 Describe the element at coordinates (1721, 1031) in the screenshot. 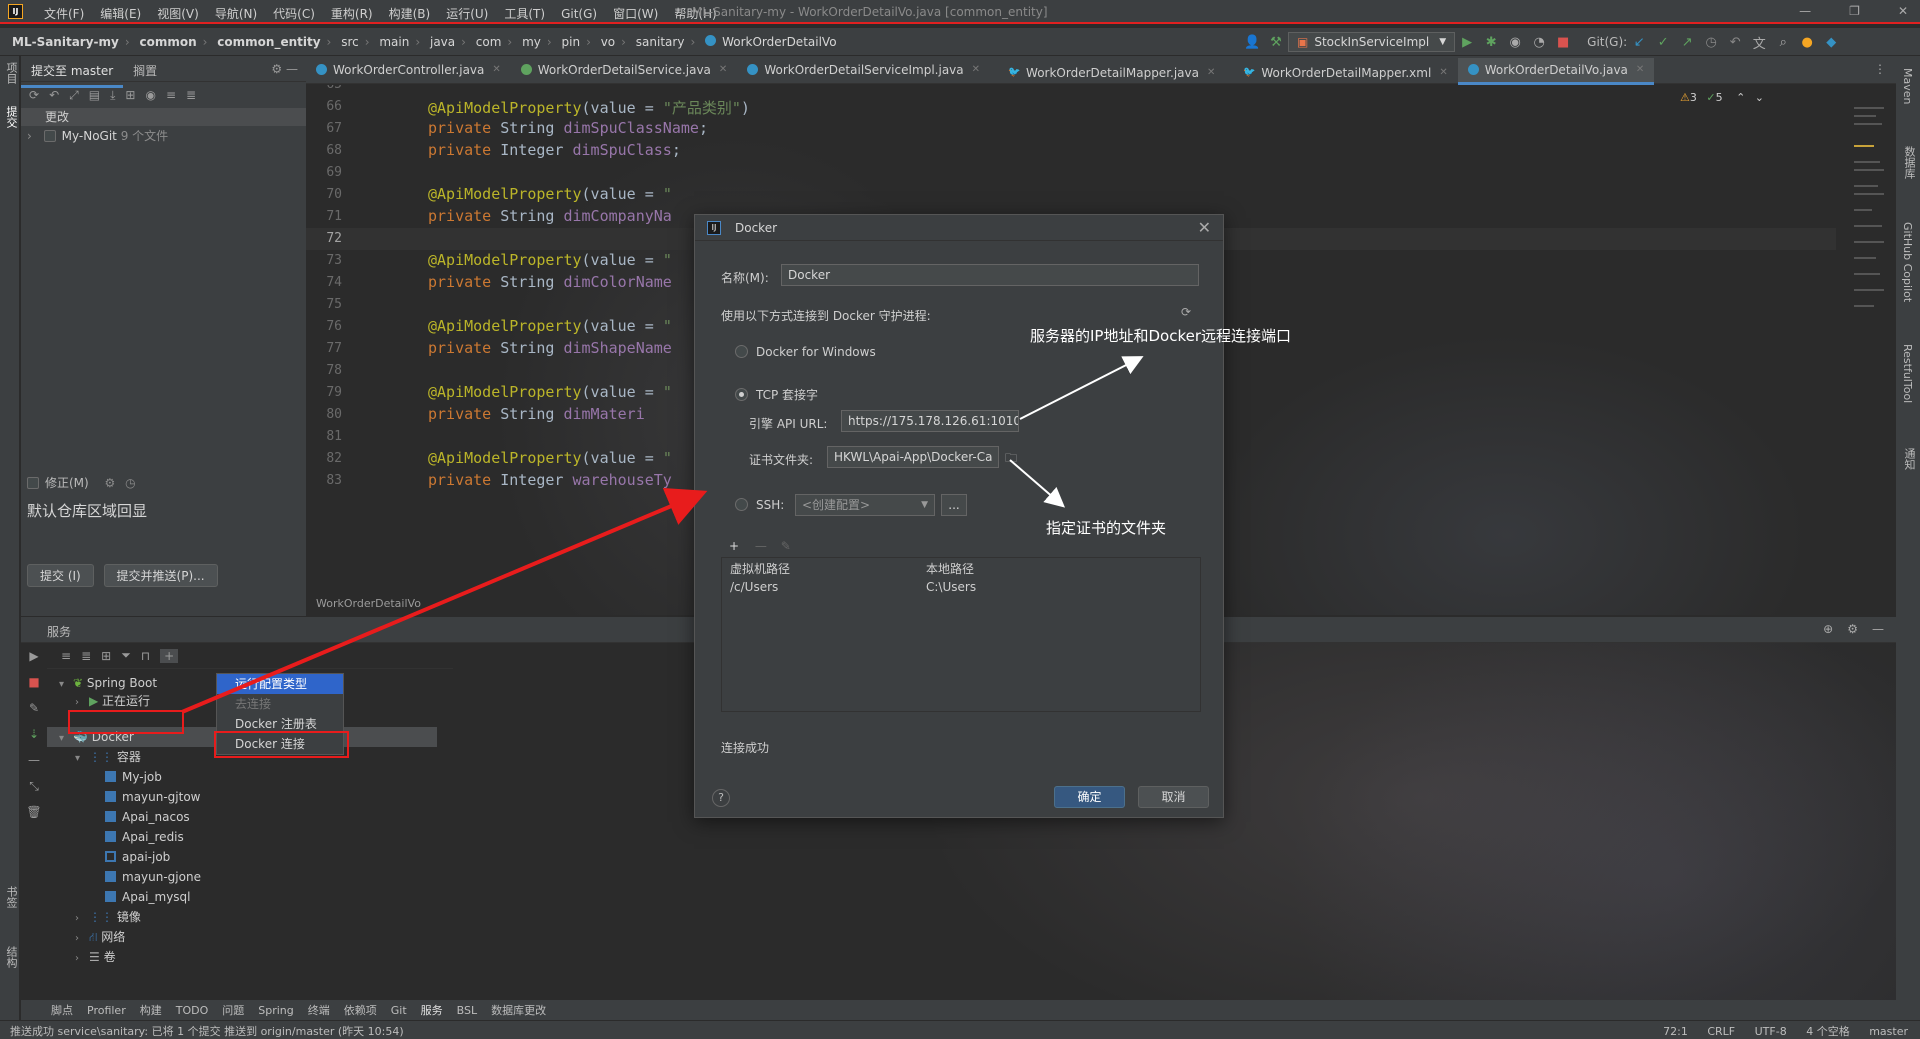

I see `status-line-separator: CRLF` at that location.